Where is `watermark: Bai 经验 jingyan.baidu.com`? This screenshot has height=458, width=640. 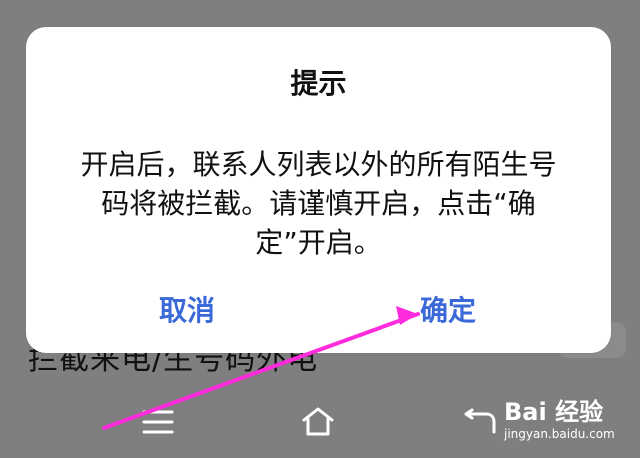
watermark: Bai 经验 jingyan.baidu.com is located at coordinates (563, 423).